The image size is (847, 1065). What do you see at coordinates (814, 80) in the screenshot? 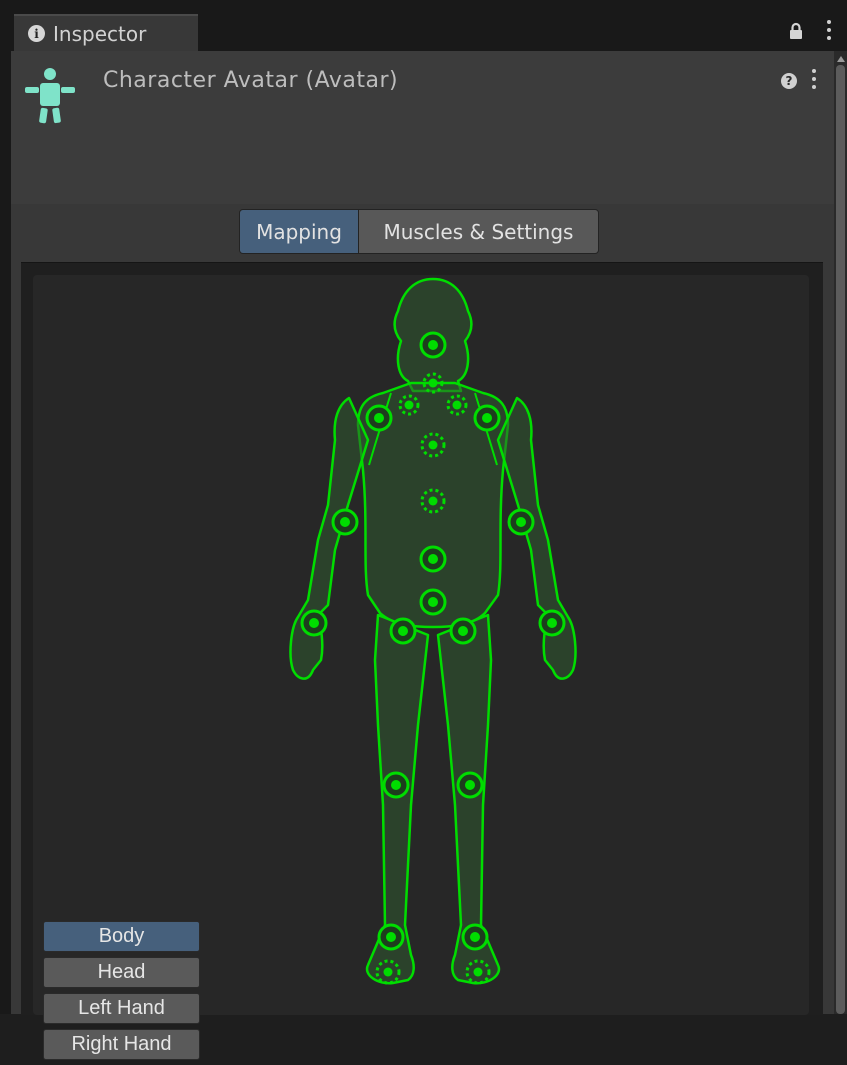
I see `component-menu-icon` at bounding box center [814, 80].